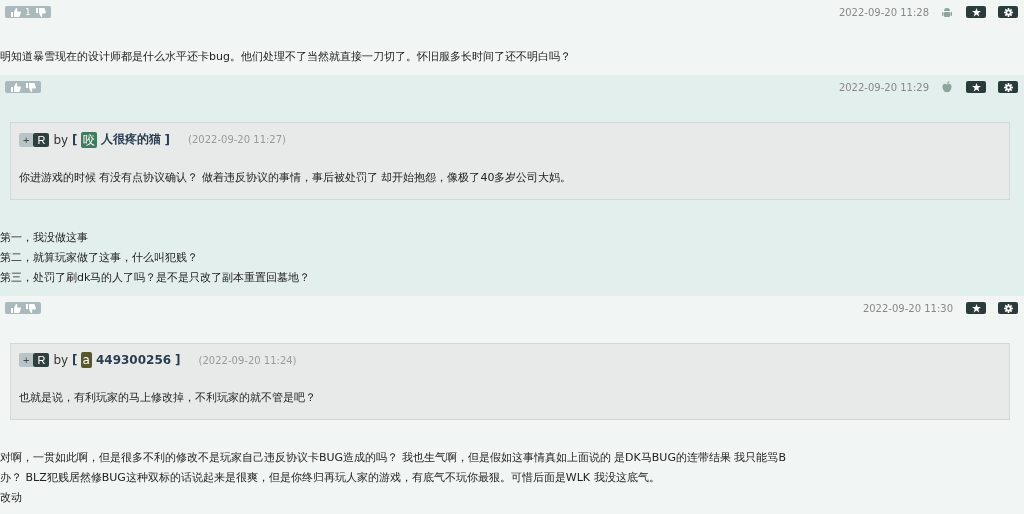  I want to click on post-text: 对啊，一贯如此啊，但是很多不利的修改不是玩家自己违反协议卡BUG造成的吗？ 我也生气啊，但是假如这事情真如上面说的 是DK马BUG的连带结果 我只能骂B, so click(393, 458).